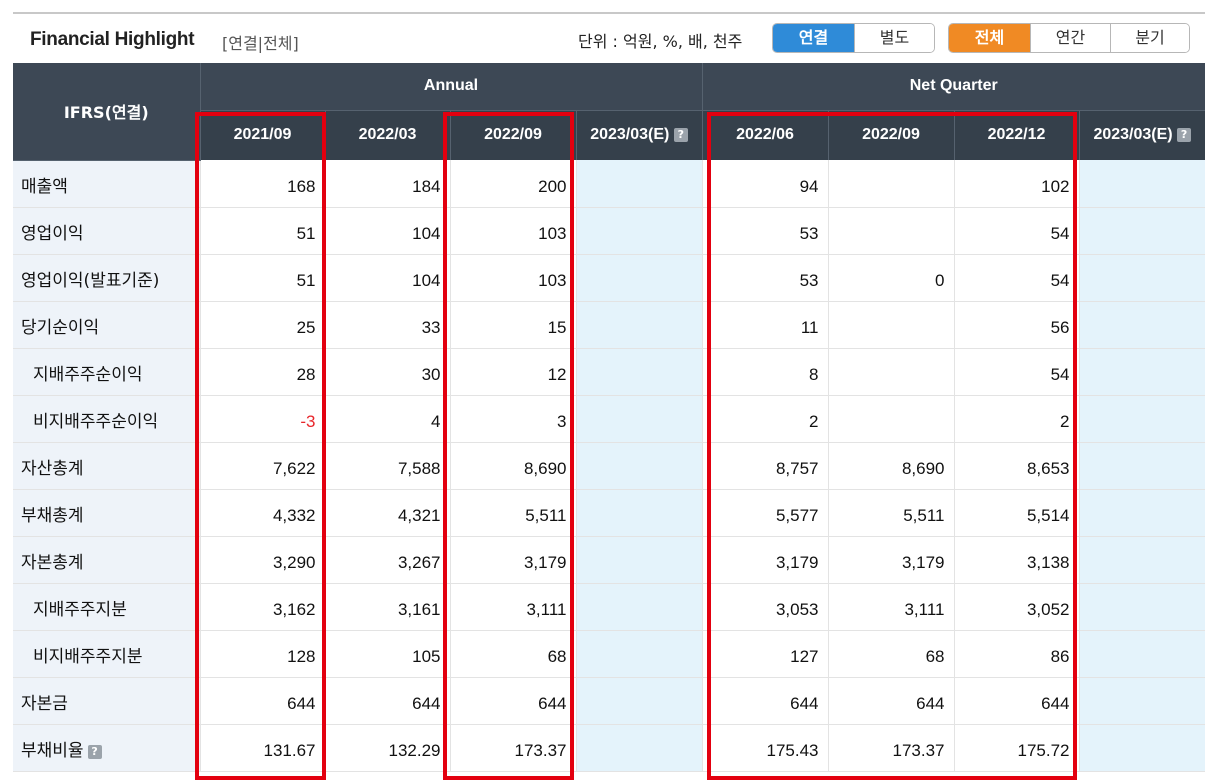 The height and width of the screenshot is (782, 1218). Describe the element at coordinates (106, 184) in the screenshot. I see `row-label: 매출액` at that location.